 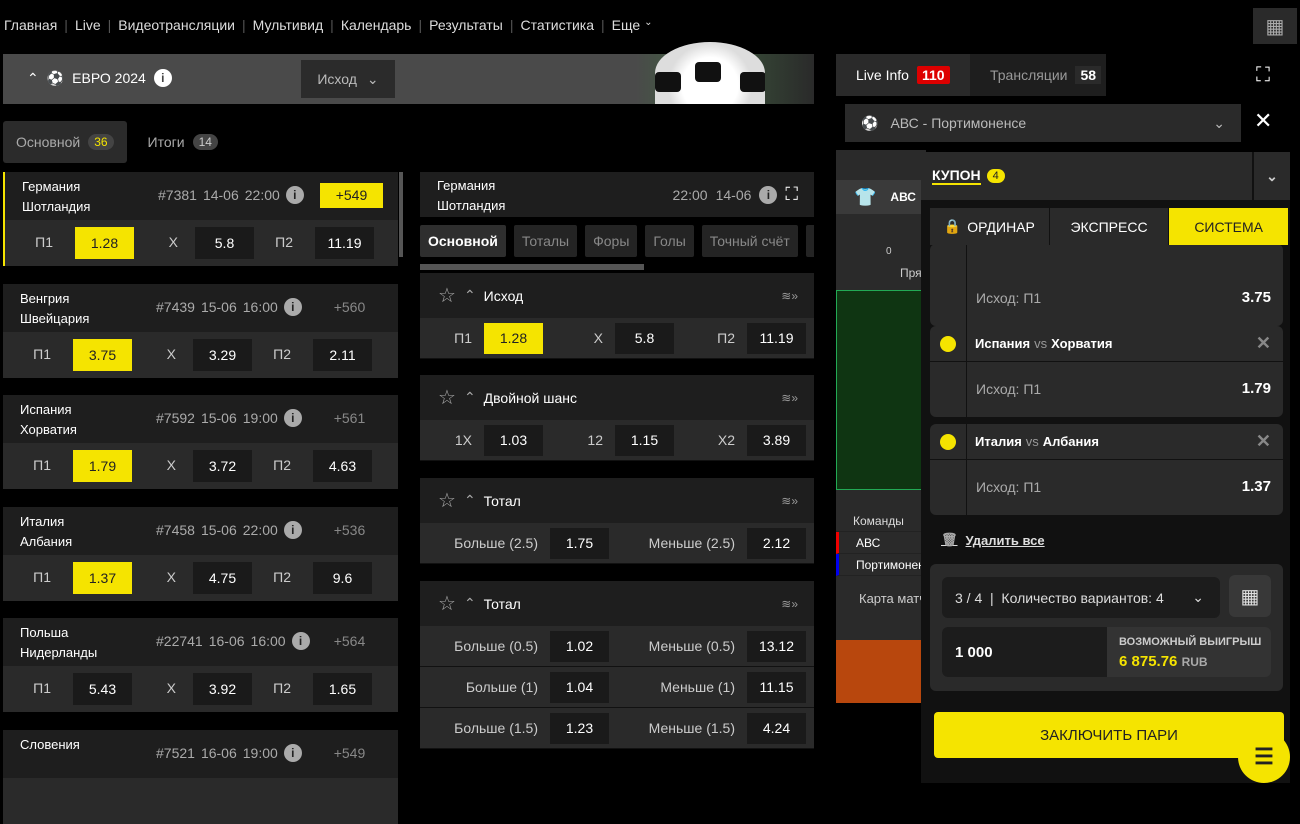 I want to click on more-markets-count: +560, so click(x=349, y=307).